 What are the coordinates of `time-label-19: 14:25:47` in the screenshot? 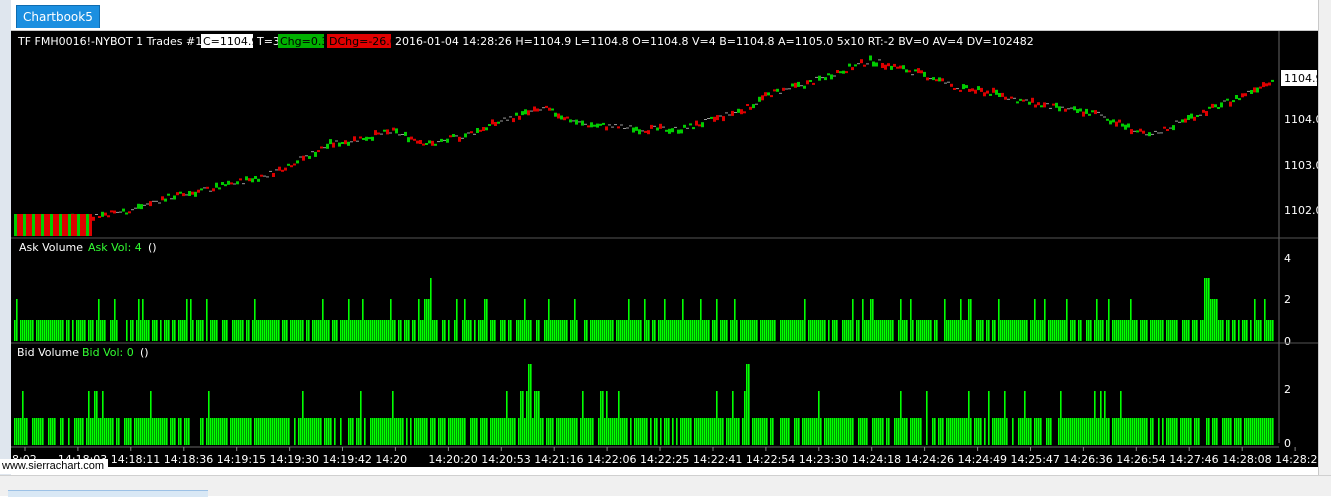 It's located at (1035, 459).